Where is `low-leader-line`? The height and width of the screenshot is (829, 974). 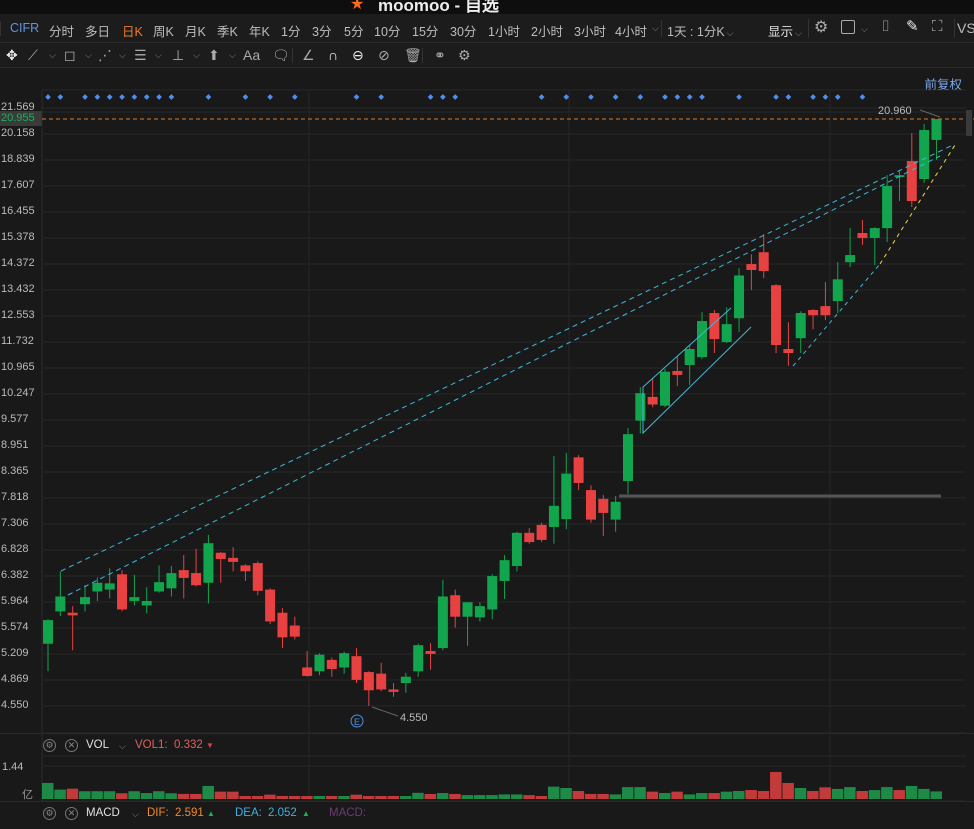
low-leader-line is located at coordinates (385, 711).